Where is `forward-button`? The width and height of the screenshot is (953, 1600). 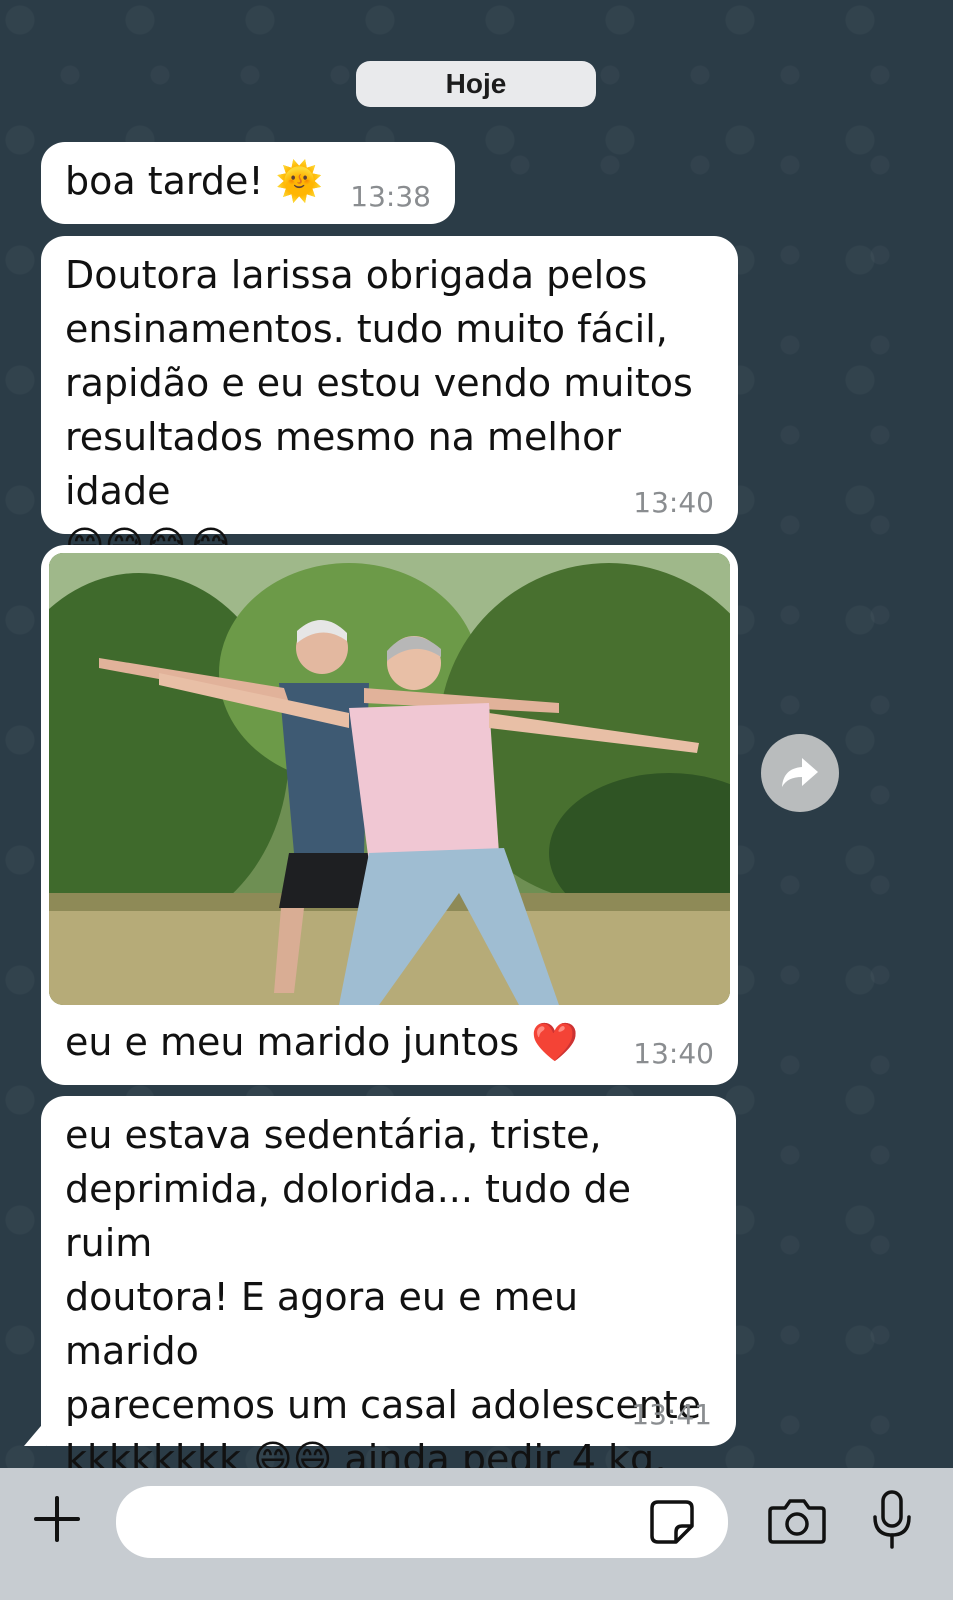 forward-button is located at coordinates (800, 773).